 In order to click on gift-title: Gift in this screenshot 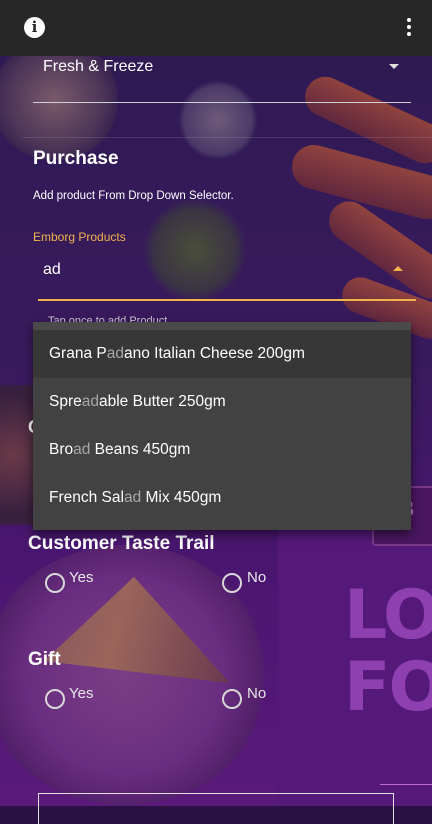, I will do `click(44, 659)`.